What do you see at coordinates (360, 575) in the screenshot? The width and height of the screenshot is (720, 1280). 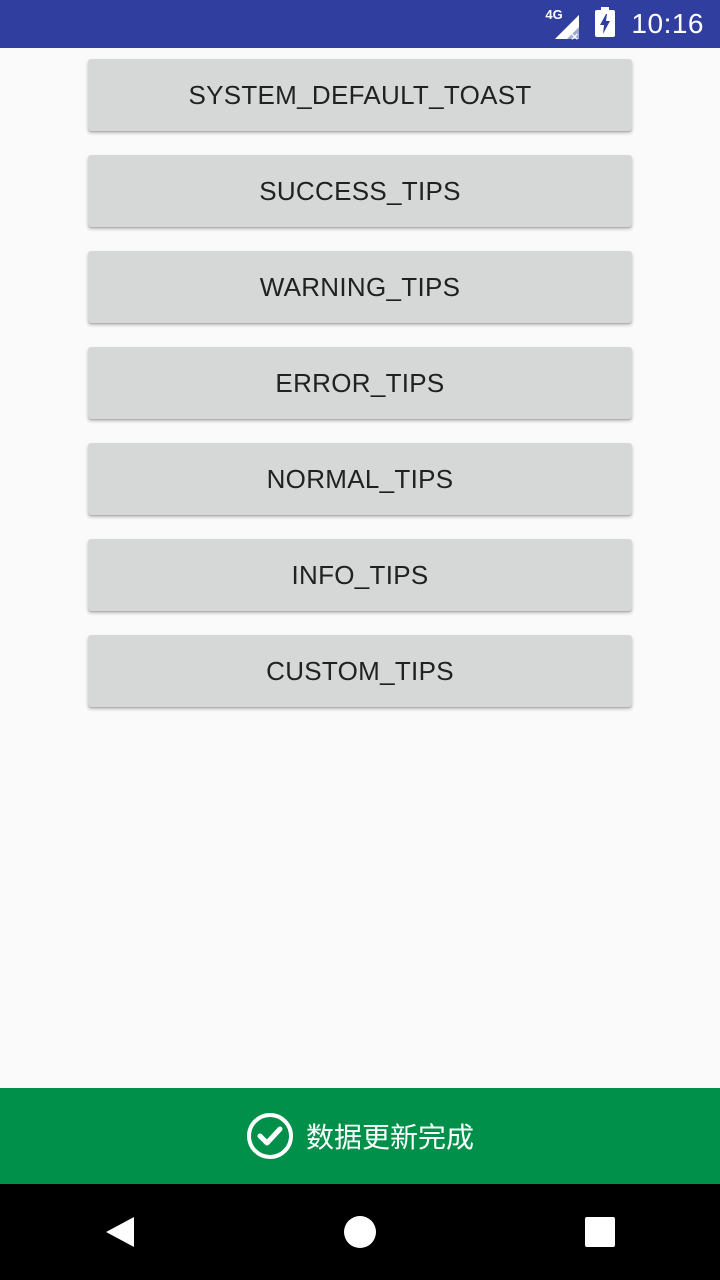 I see `info-tips-button: INFO_TIPS` at bounding box center [360, 575].